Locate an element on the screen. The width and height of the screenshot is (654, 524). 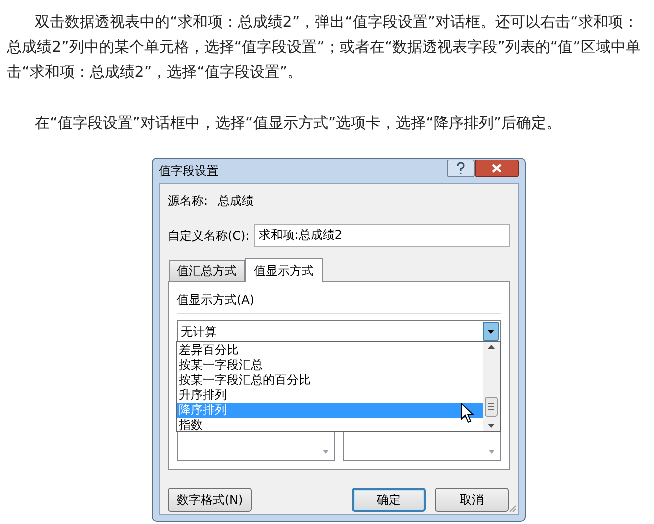
tab: 值显示方式 is located at coordinates (284, 270).